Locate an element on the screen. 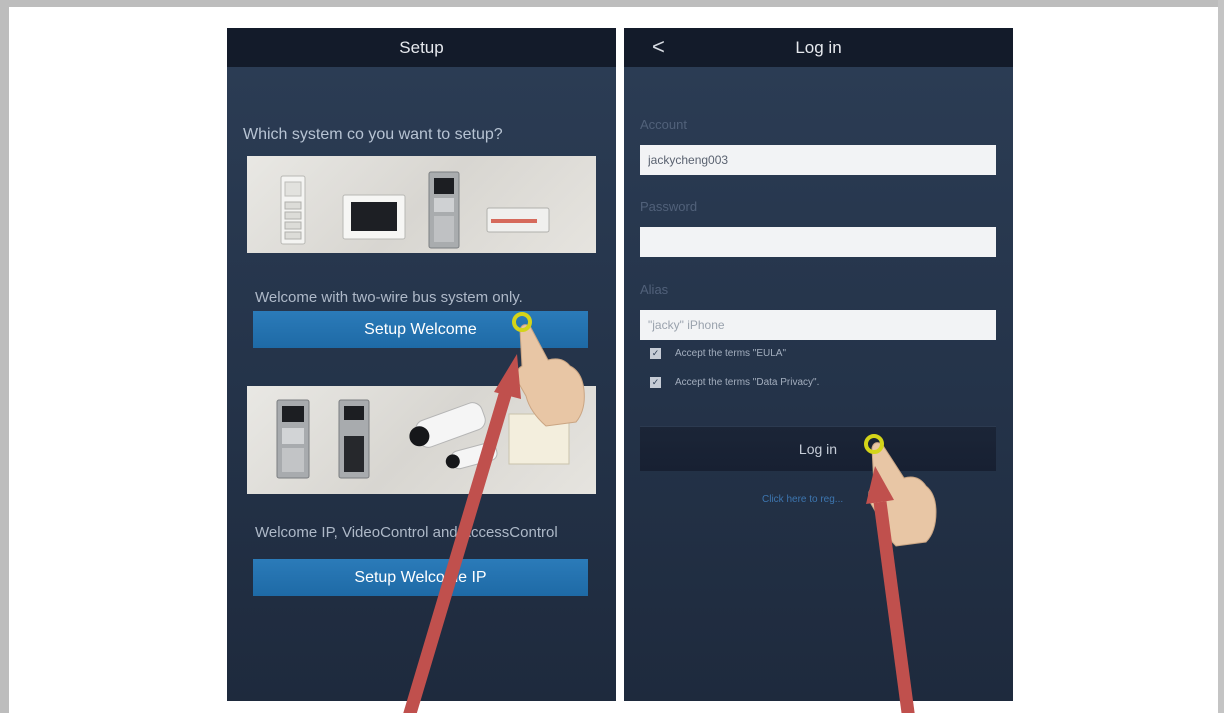 Image resolution: width=1224 pixels, height=713 pixels. login-title: Log in is located at coordinates (818, 47).